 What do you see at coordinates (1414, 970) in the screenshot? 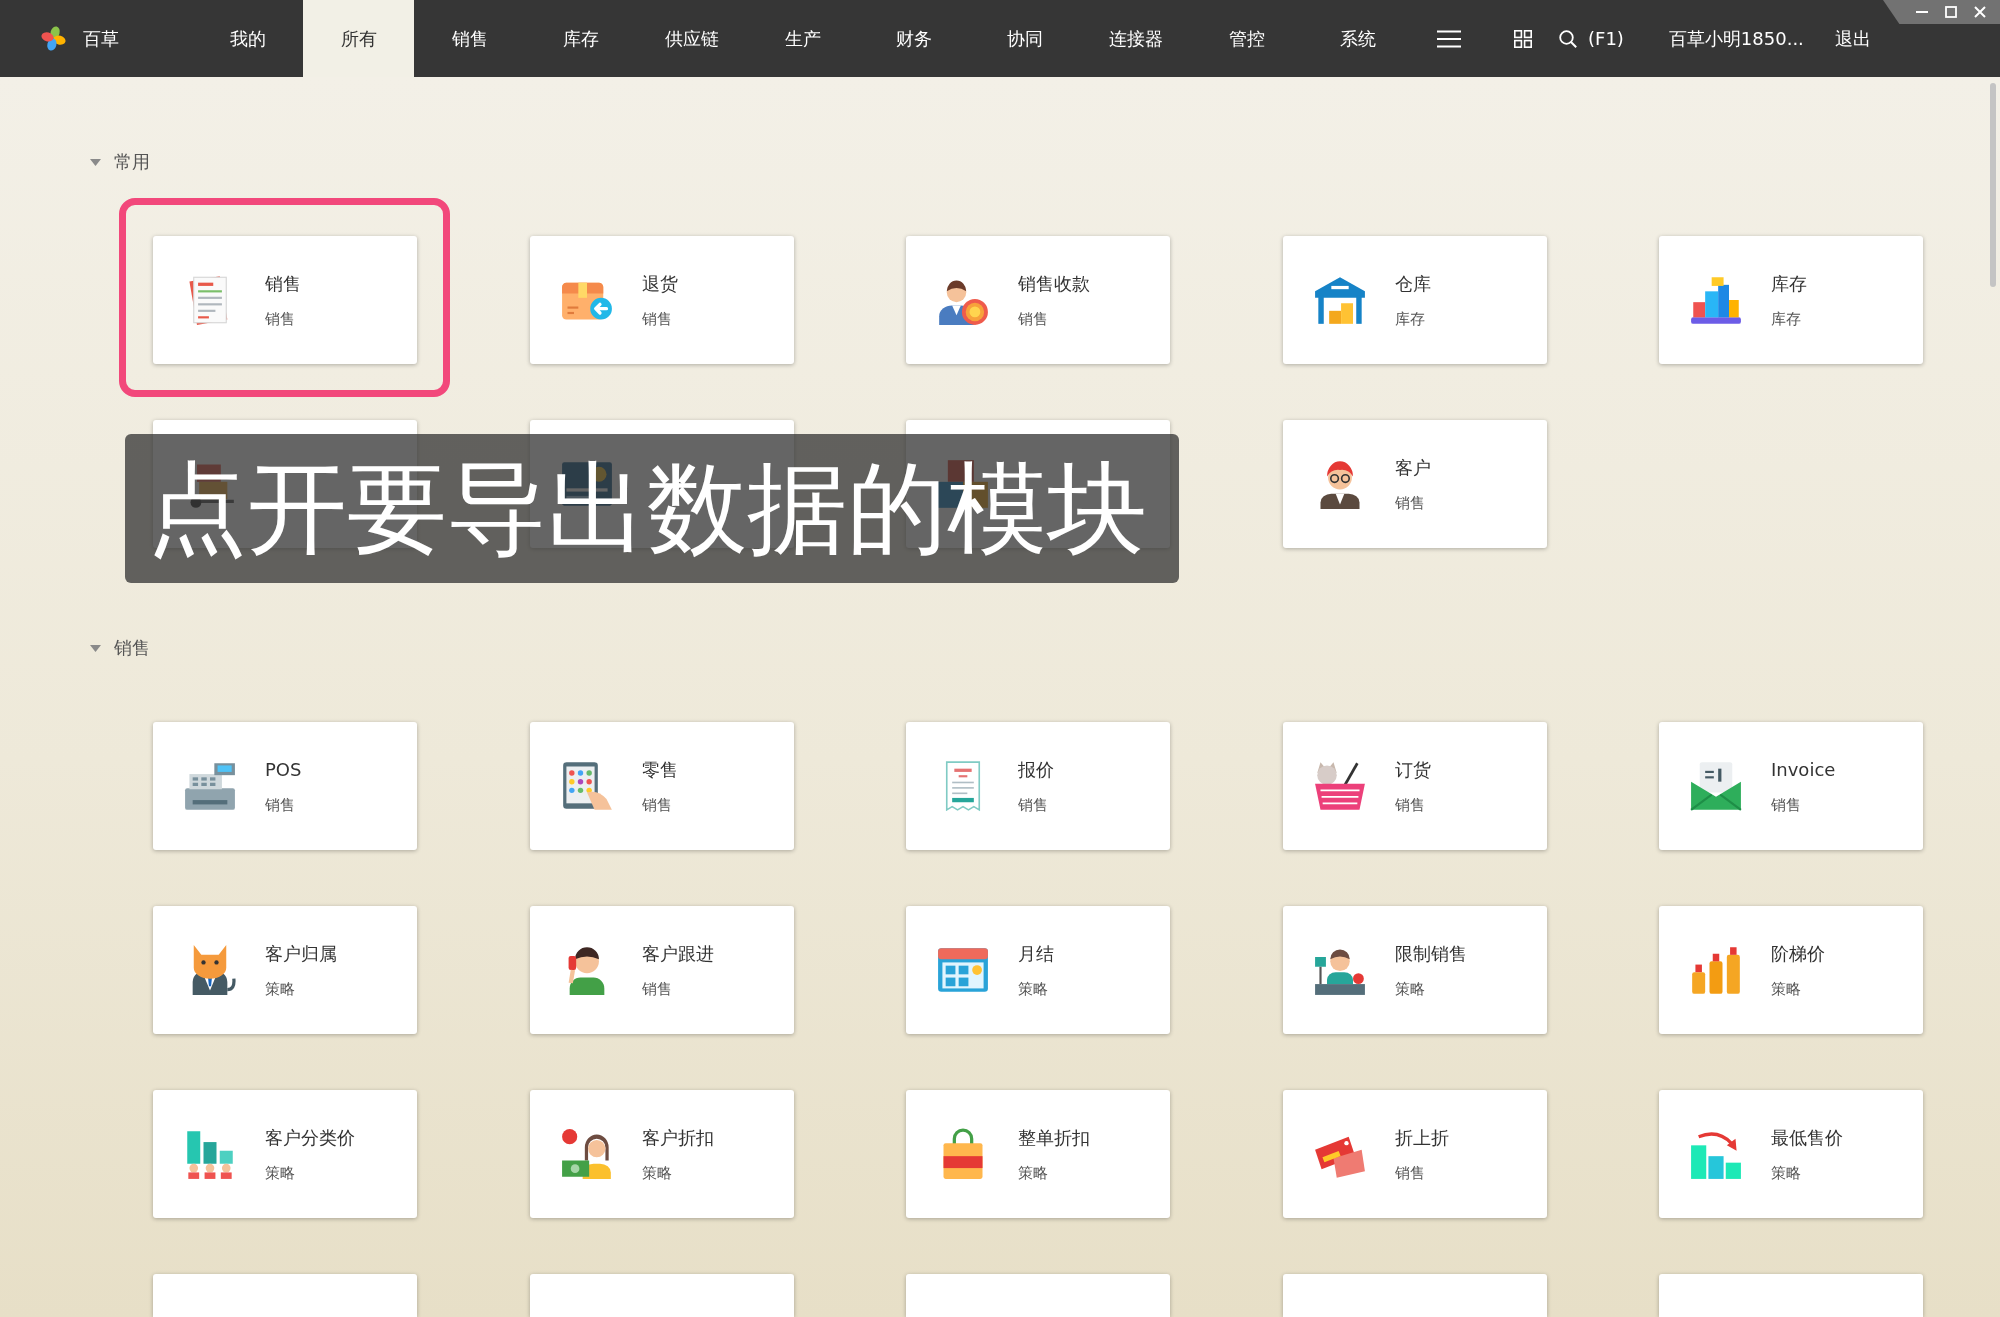
I see `module-card: 限制销售 策略` at bounding box center [1414, 970].